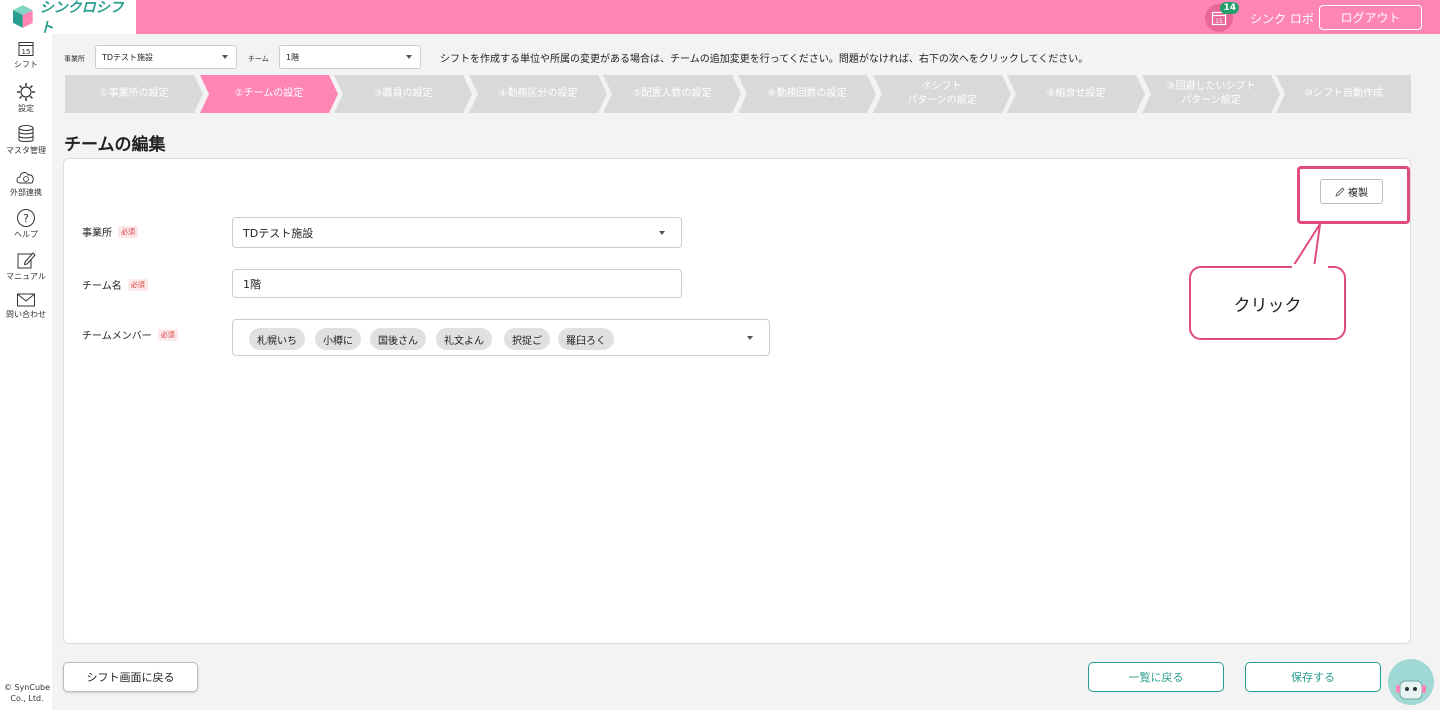 This screenshot has height=710, width=1440. I want to click on office-field-label: 事業所 必須, so click(110, 231).